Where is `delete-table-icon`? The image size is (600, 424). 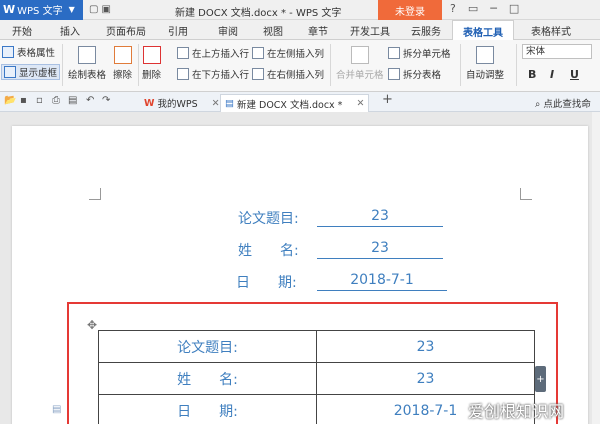
delete-table-icon is located at coordinates (151, 55).